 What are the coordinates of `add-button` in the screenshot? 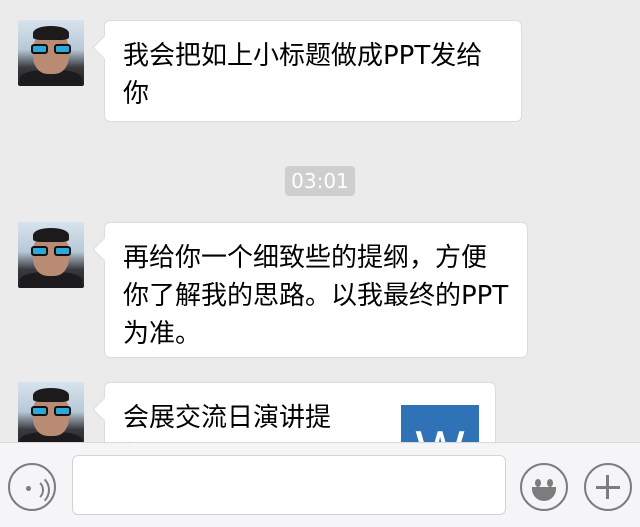 It's located at (608, 487).